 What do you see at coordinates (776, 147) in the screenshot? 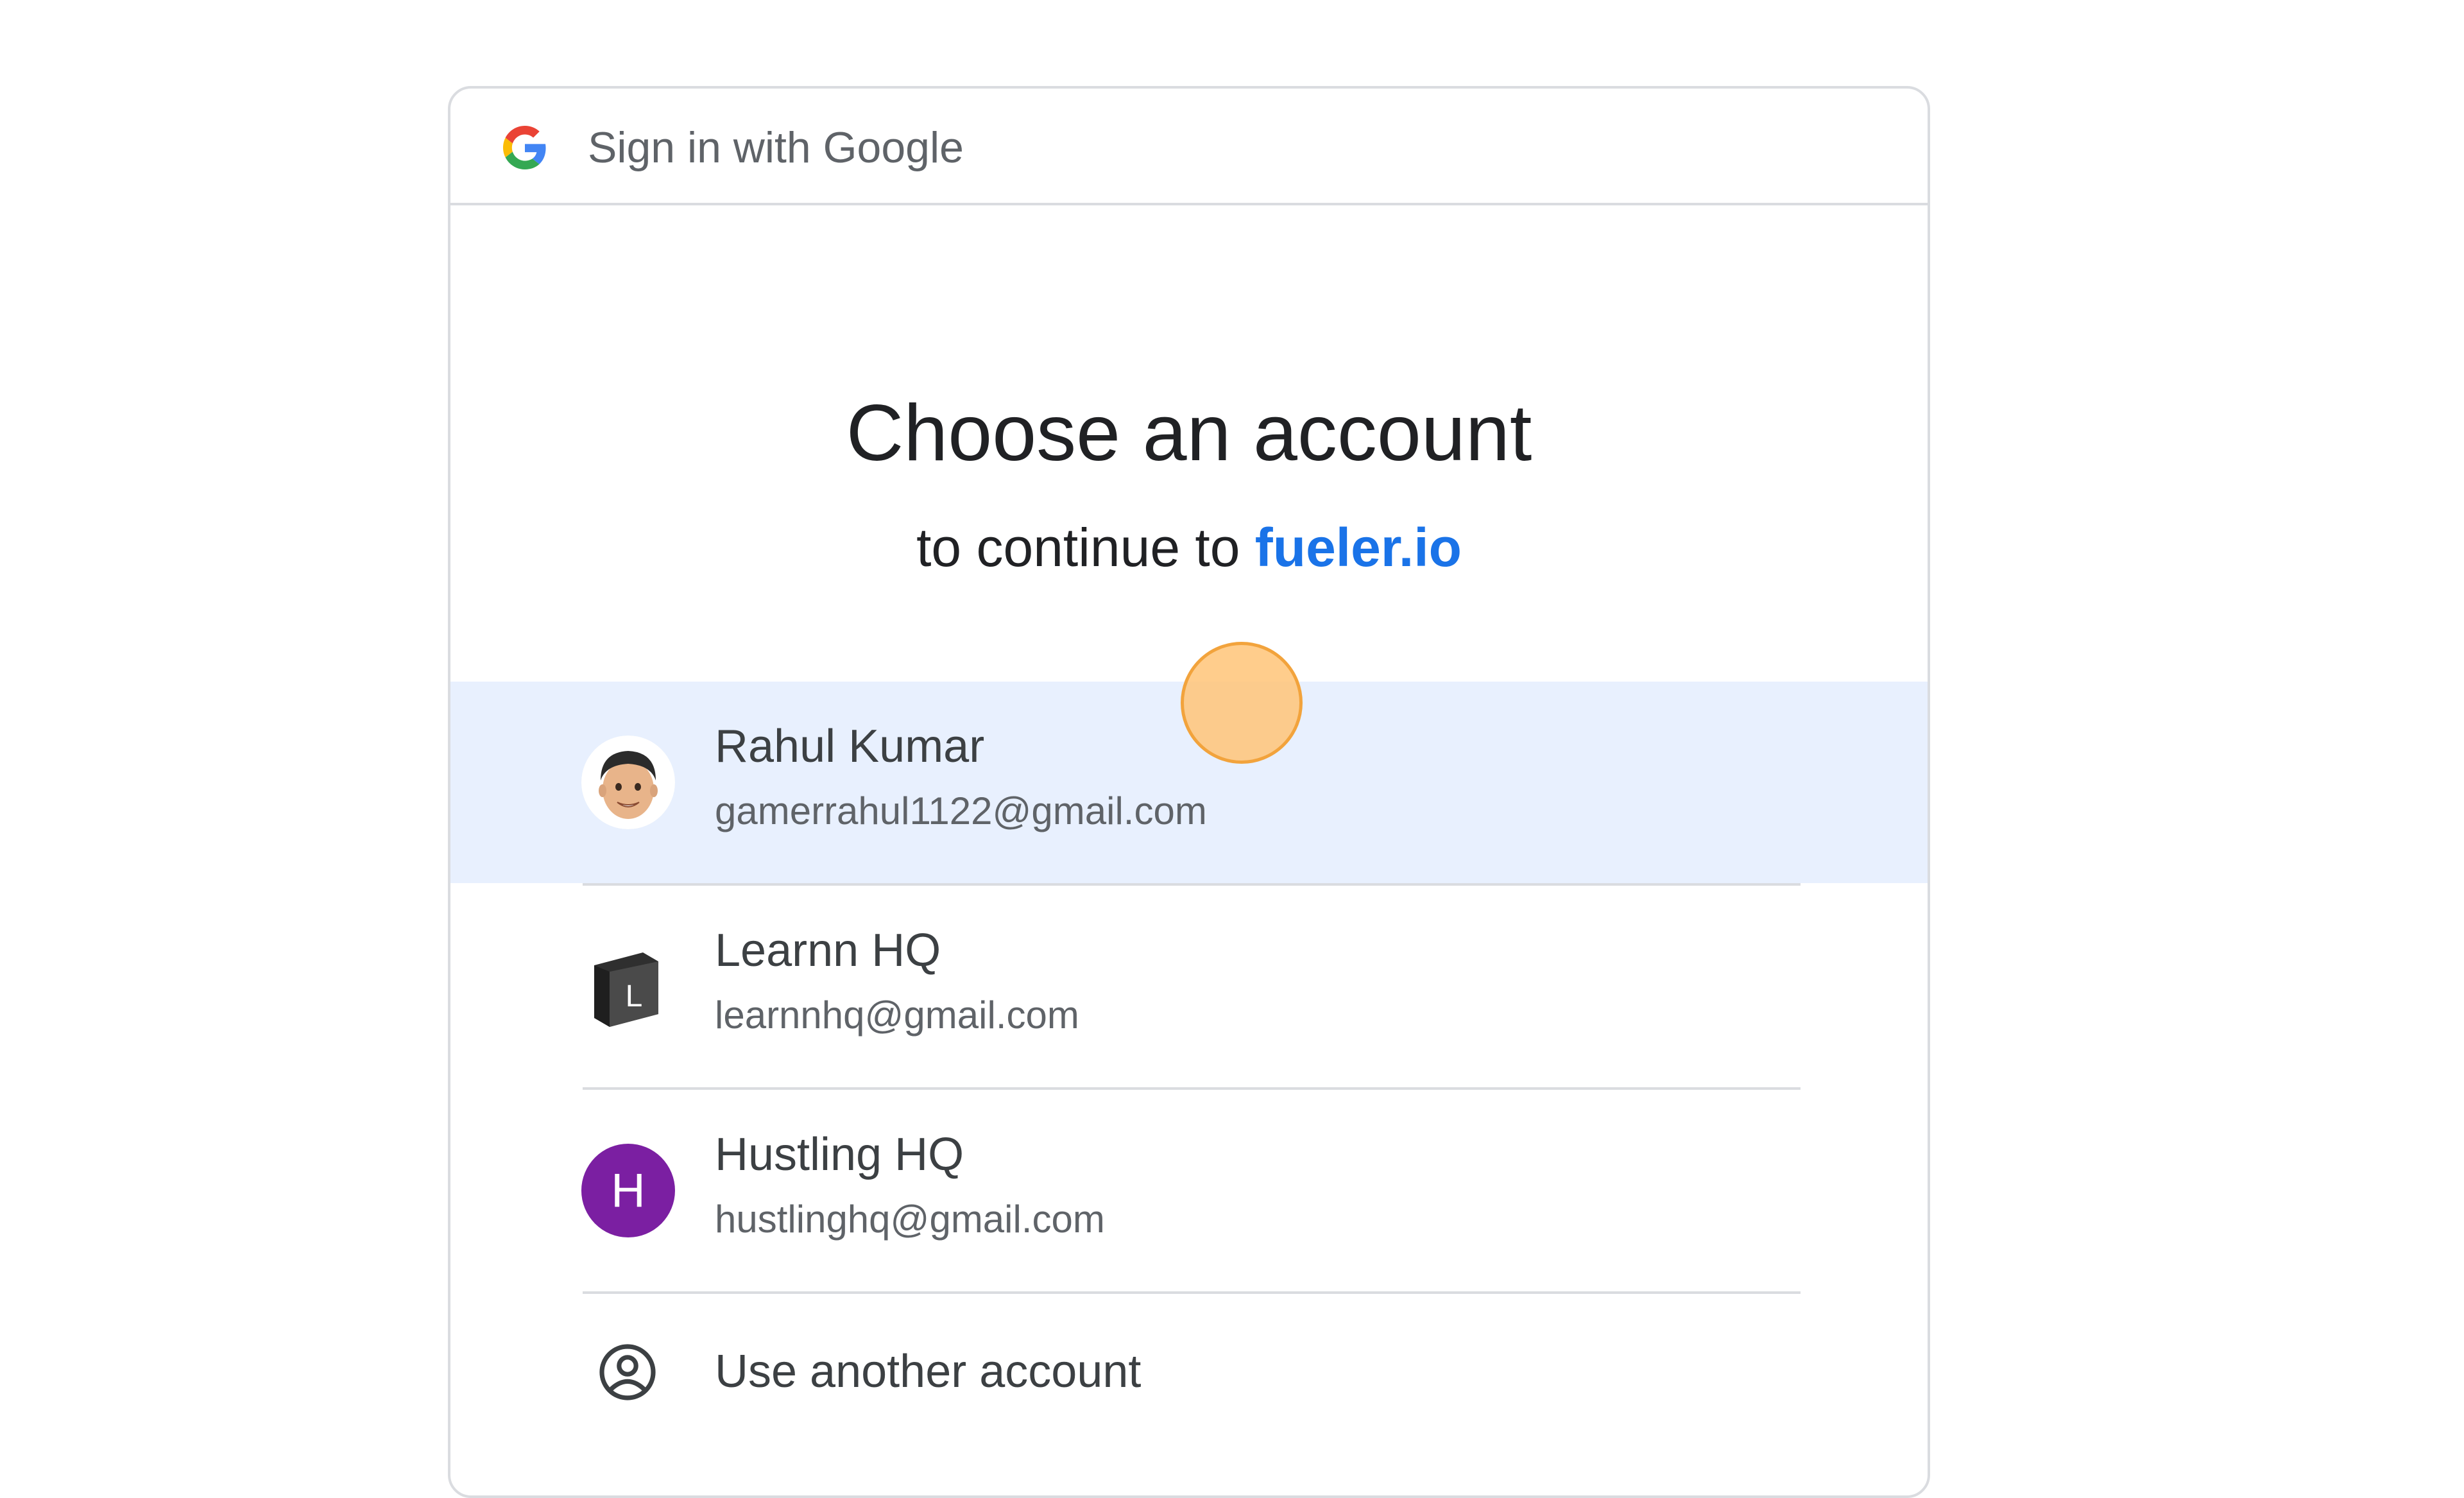
I see `header-title: Sign in with Google` at bounding box center [776, 147].